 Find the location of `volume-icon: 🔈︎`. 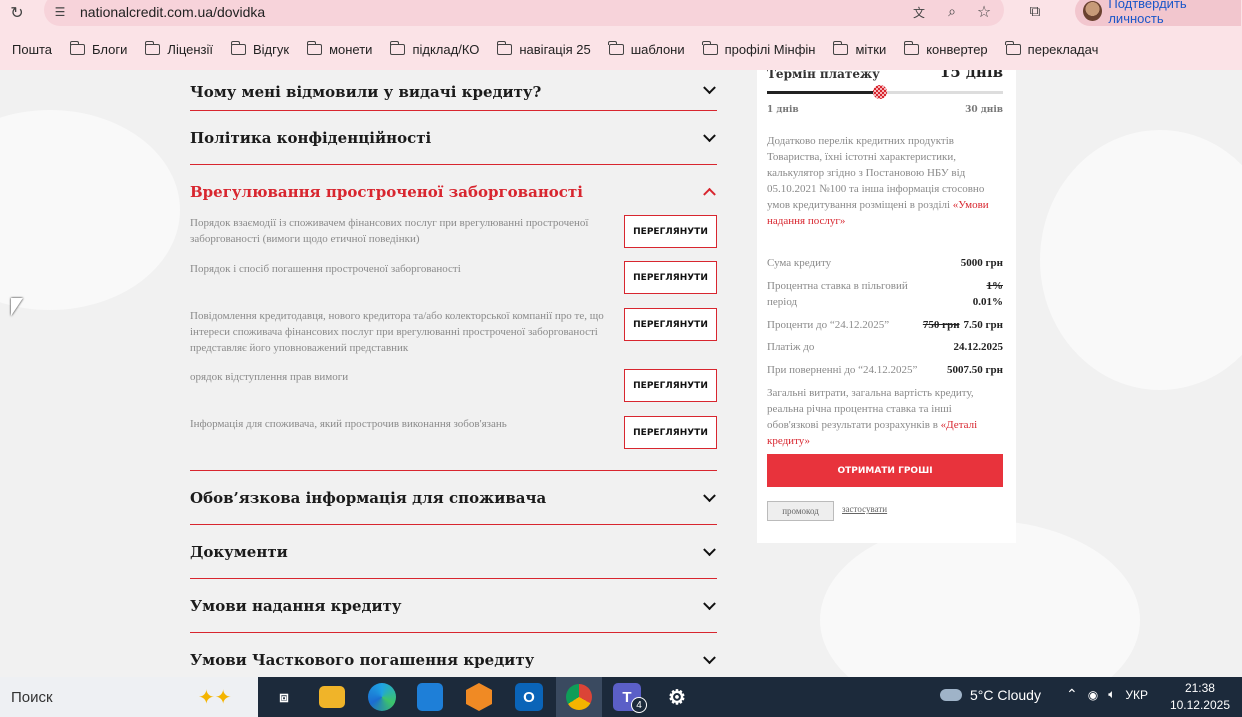

volume-icon: 🔈︎ is located at coordinates (1111, 694).